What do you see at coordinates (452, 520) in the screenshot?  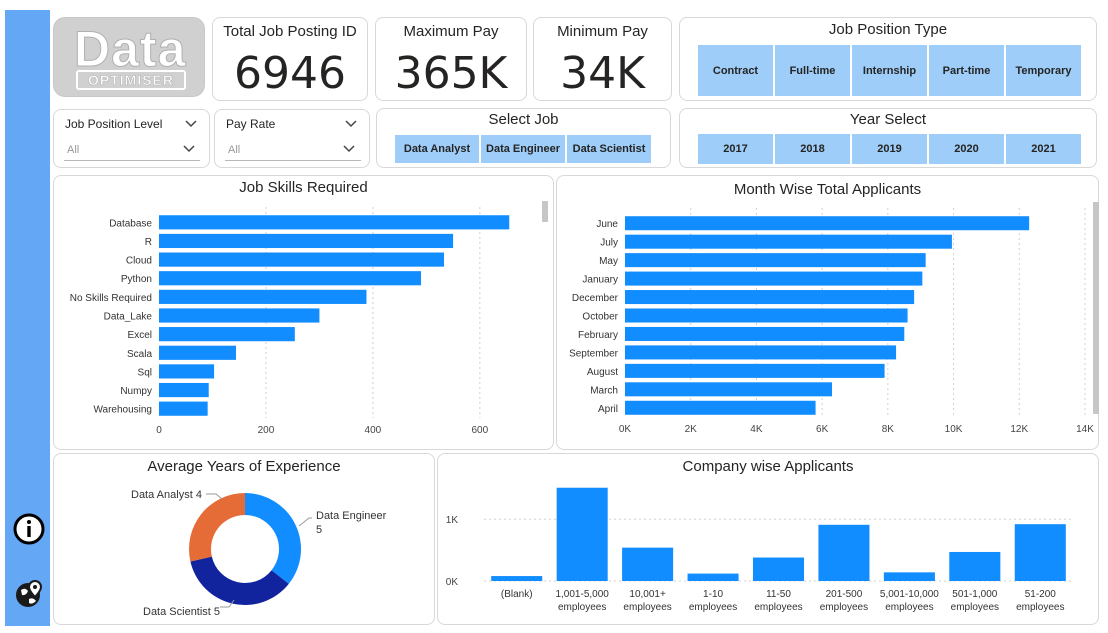 I see `y-tick-label: 1K` at bounding box center [452, 520].